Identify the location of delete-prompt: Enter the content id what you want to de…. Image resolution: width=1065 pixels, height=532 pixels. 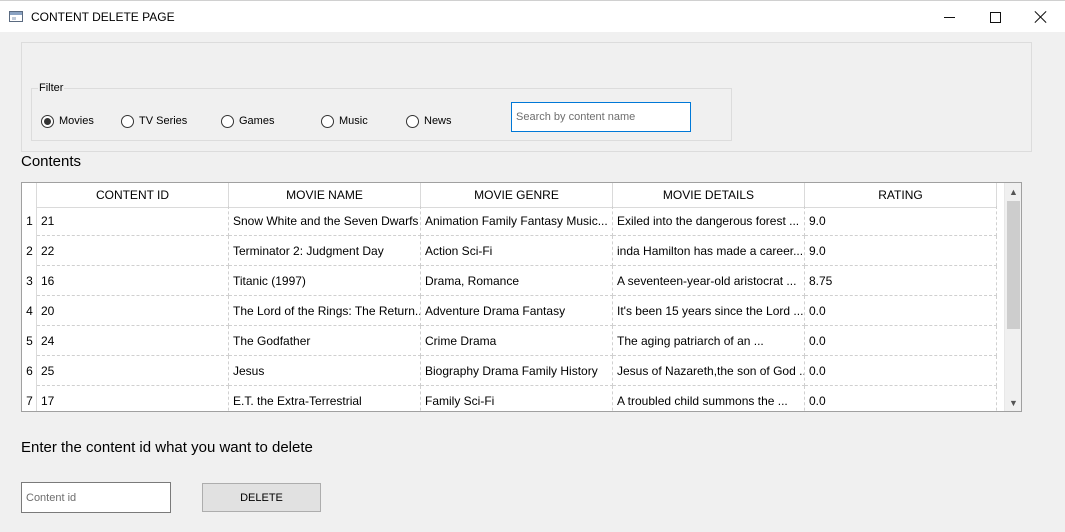
(167, 447).